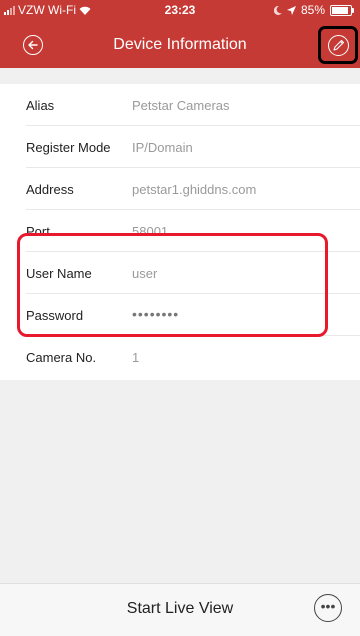 This screenshot has width=360, height=636. I want to click on bottom-bar: Start Live View •••, so click(180, 609).